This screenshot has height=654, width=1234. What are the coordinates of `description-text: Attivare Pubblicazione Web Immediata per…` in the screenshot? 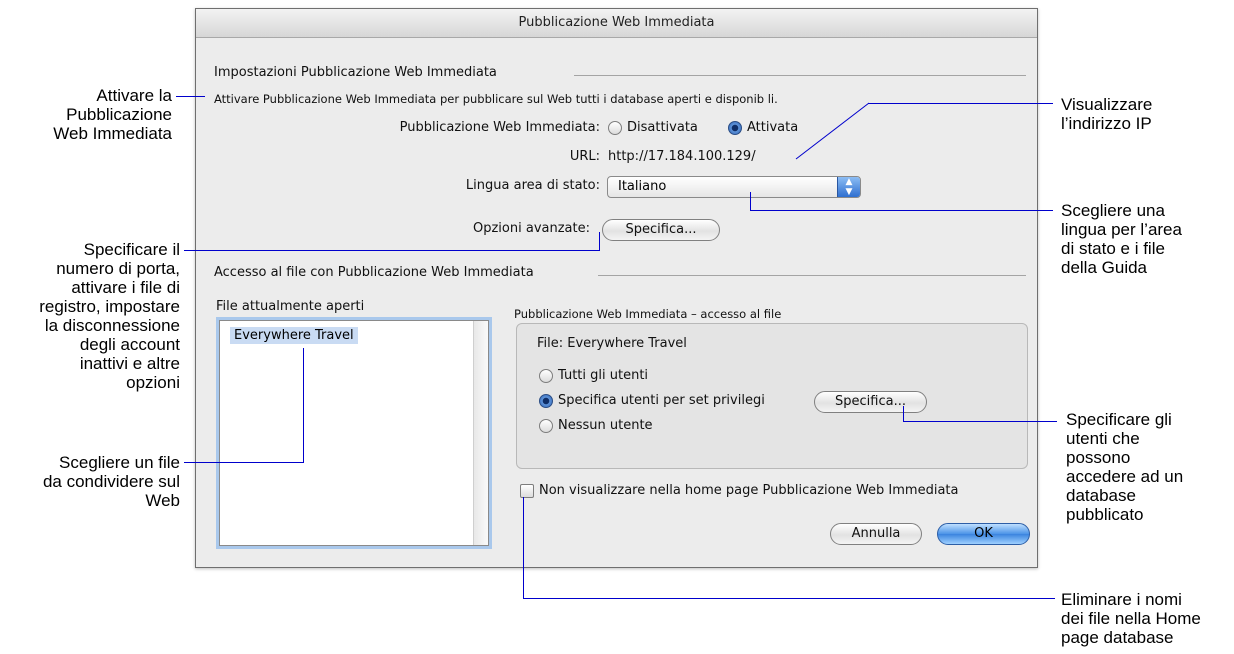 It's located at (496, 99).